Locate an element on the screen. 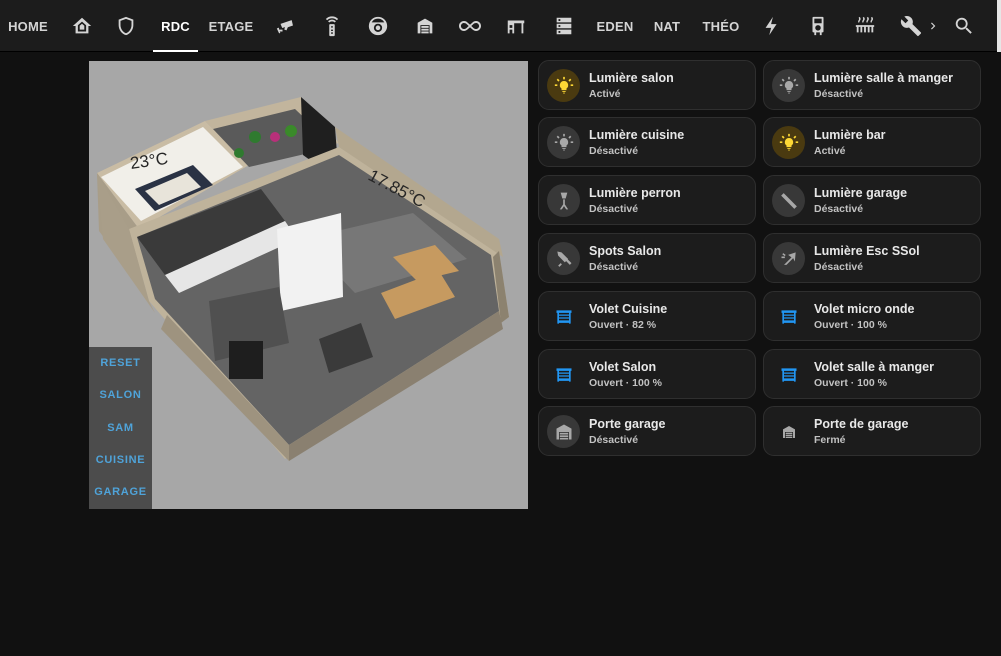 This screenshot has height=656, width=1001. floor-lamp-icon is located at coordinates (563, 200).